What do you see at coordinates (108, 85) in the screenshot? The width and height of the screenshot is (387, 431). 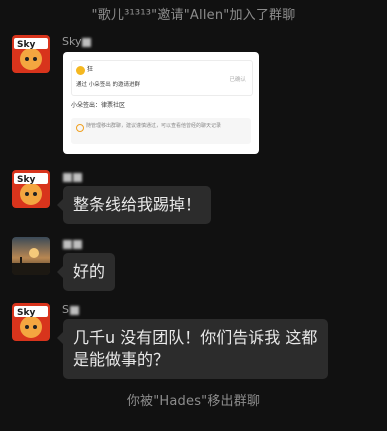 I see `card-request-line: 通过 小朵签出 的邀请进群` at bounding box center [108, 85].